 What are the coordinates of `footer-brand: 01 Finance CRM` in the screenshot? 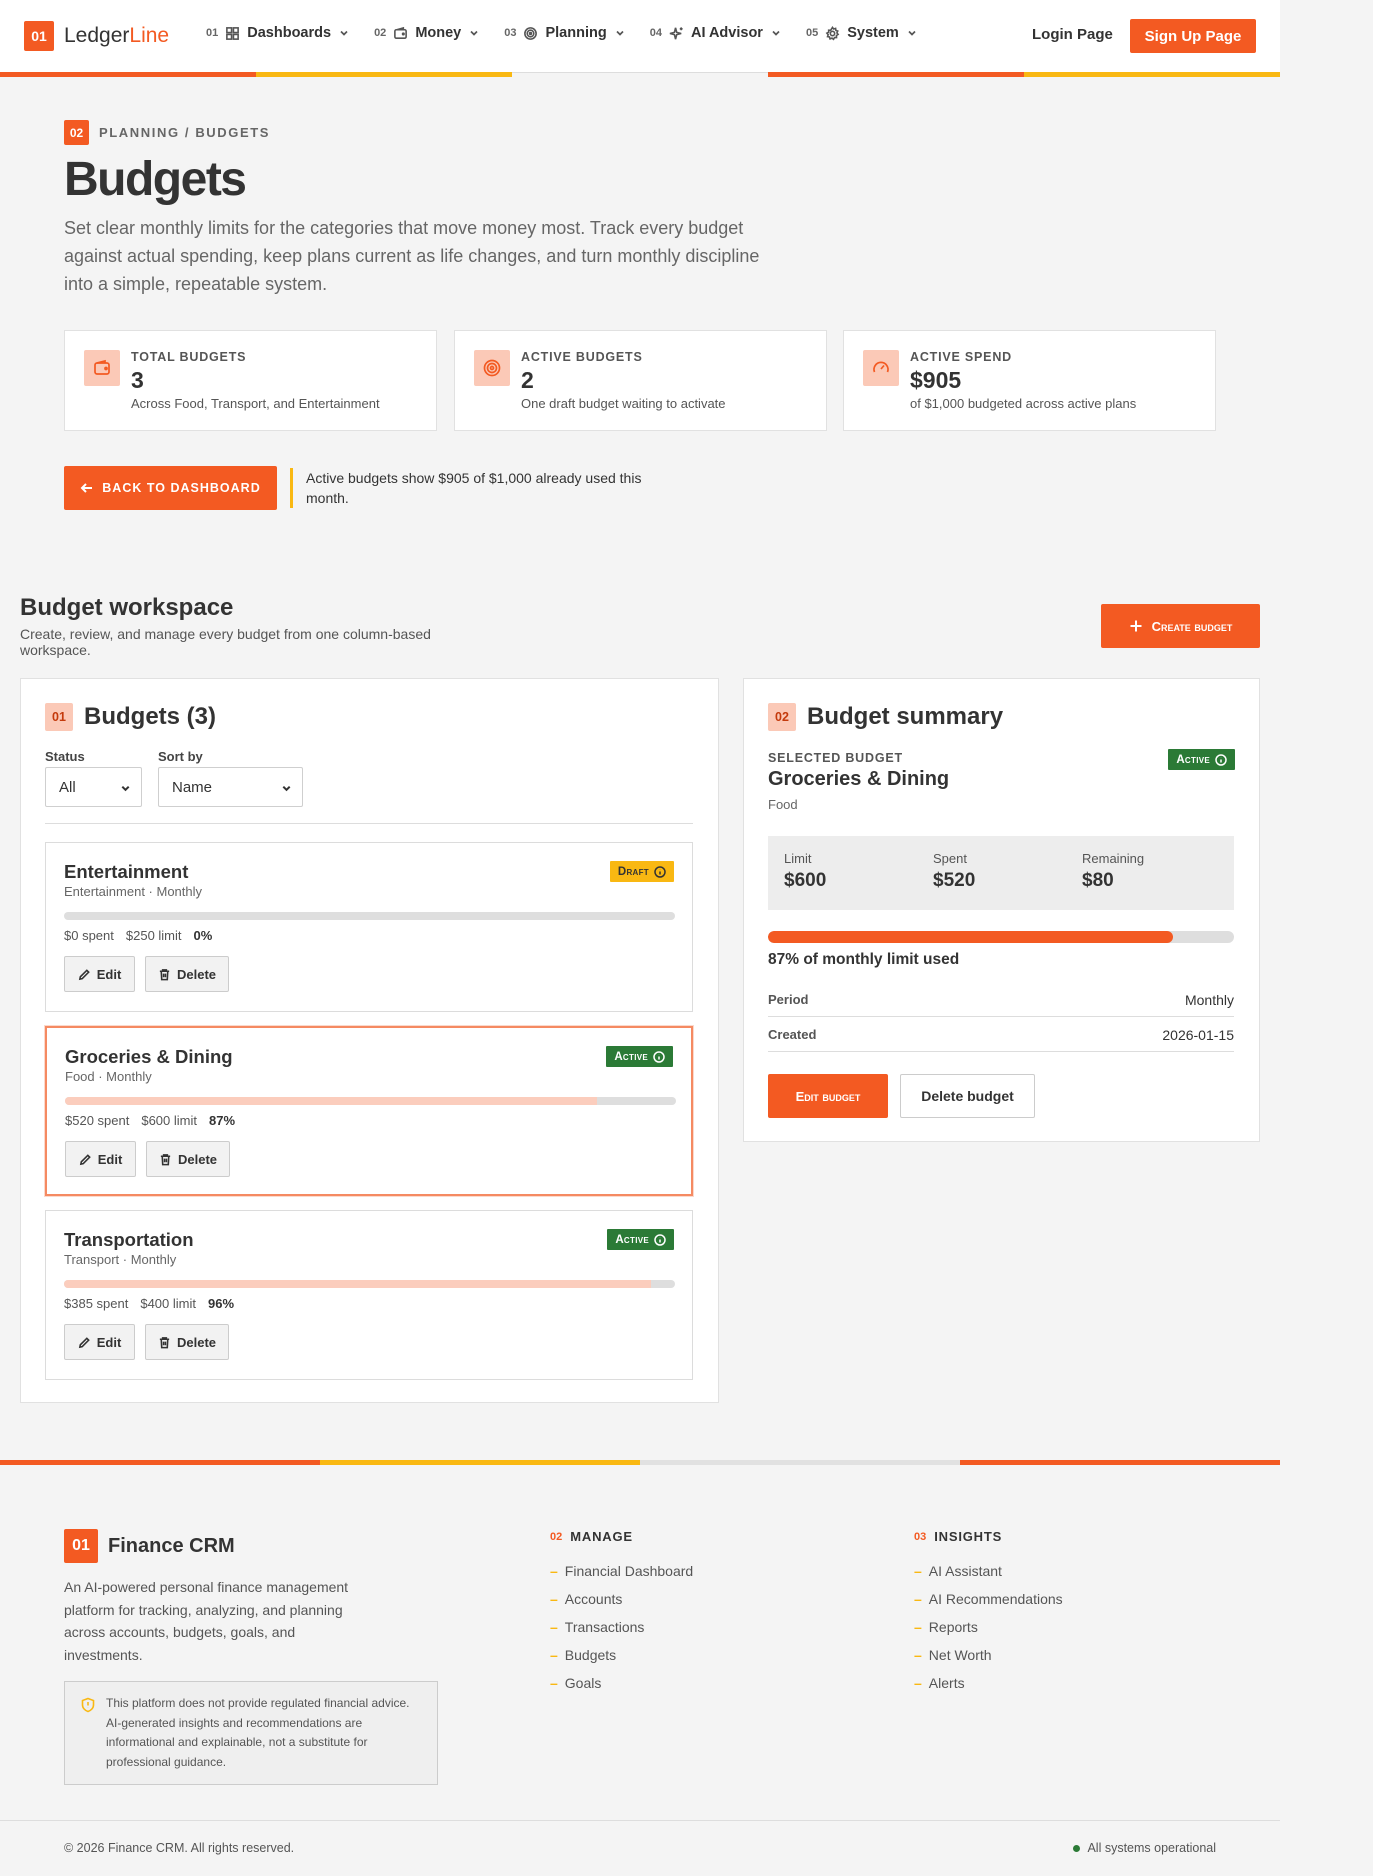 It's located at (149, 1546).